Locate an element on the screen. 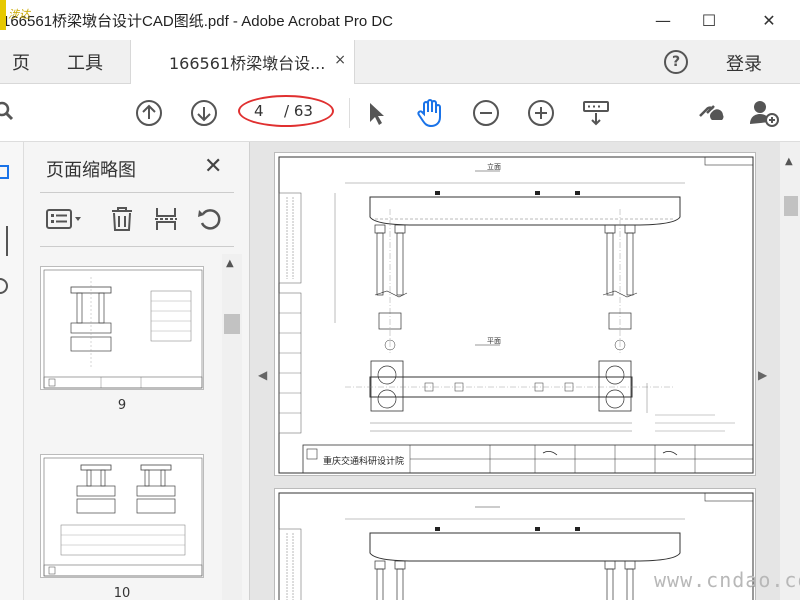  thumbnail-label: 10 is located at coordinates (122, 593).